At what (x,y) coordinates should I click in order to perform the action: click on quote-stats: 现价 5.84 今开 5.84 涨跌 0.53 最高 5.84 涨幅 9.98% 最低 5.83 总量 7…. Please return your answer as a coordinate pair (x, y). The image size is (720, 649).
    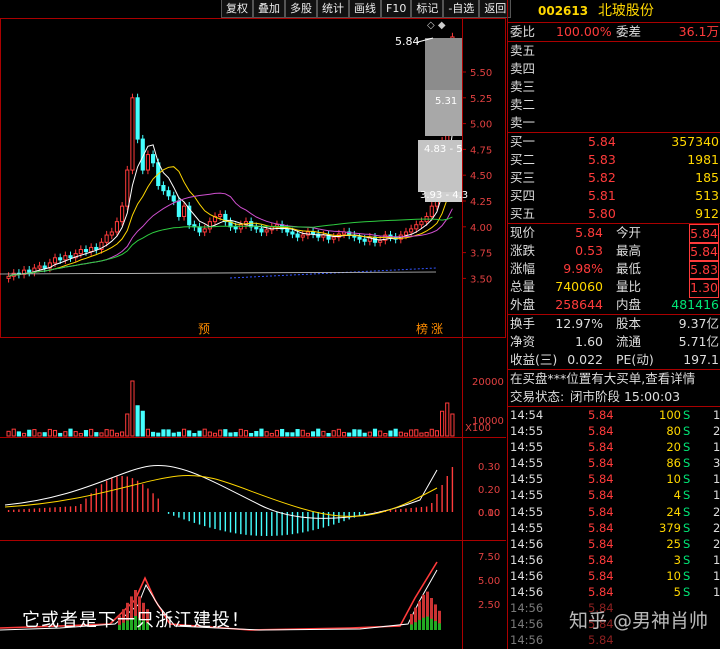
    Looking at the image, I should click on (614, 269).